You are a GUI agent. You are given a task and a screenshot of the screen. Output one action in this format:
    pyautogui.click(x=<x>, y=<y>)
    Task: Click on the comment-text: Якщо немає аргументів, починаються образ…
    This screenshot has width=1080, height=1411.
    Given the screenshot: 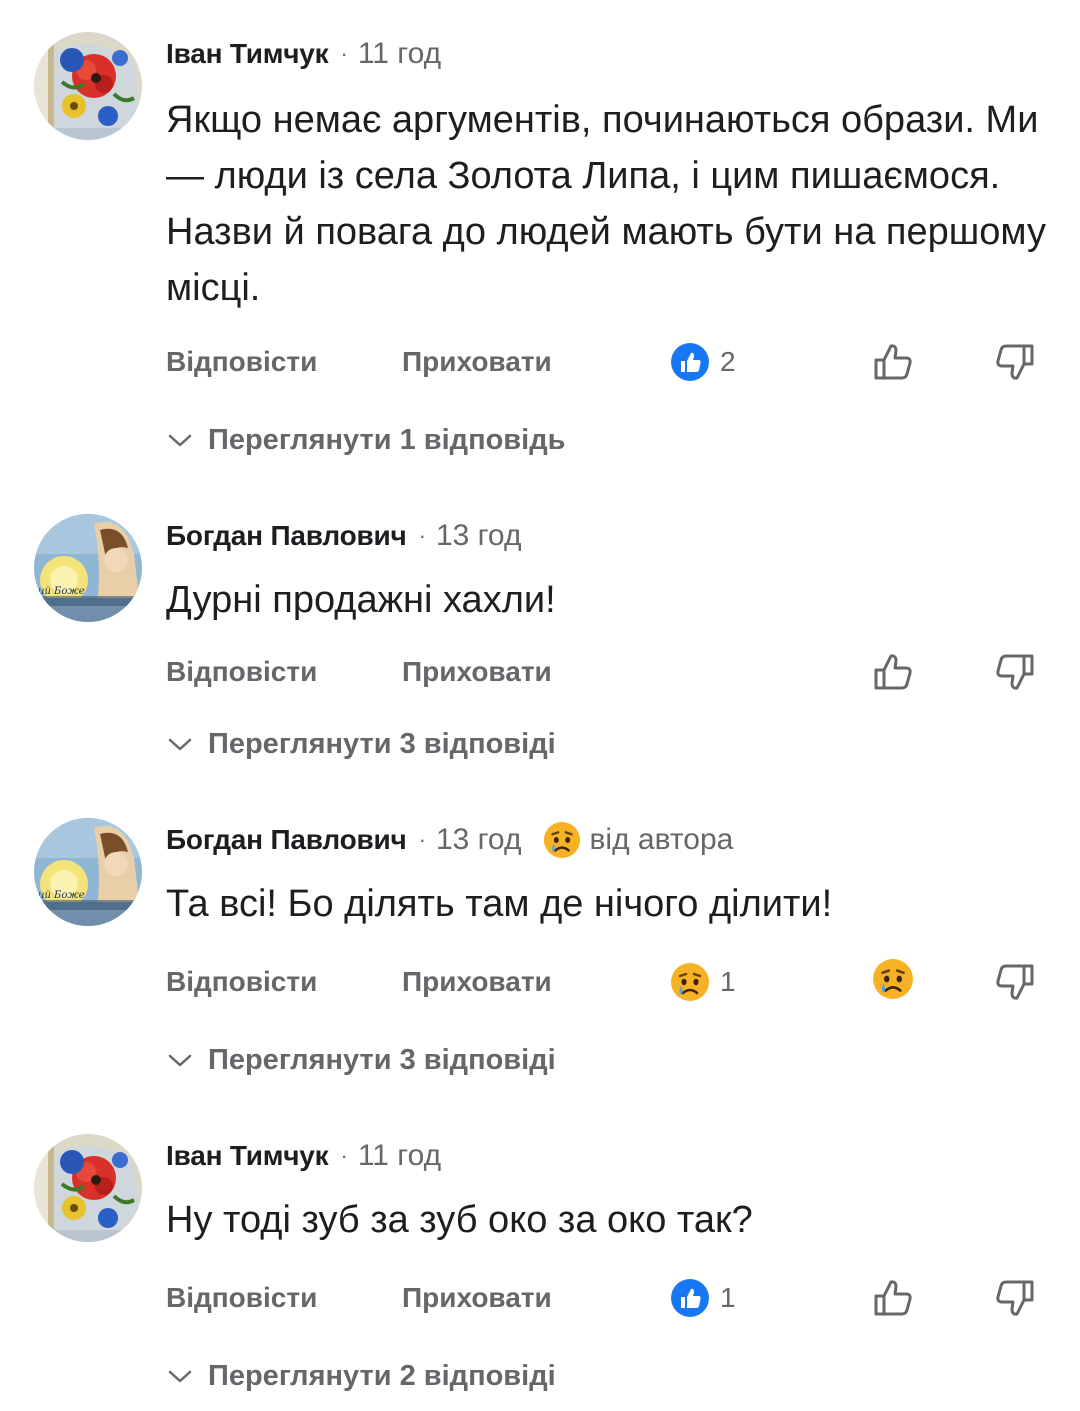 What is the action you would take?
    pyautogui.click(x=606, y=204)
    